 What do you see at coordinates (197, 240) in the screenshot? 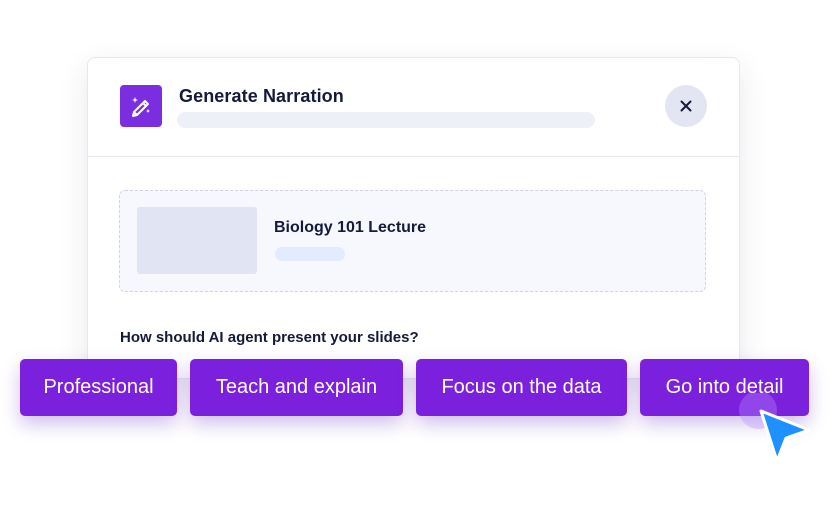
I see `slide-thumbnail` at bounding box center [197, 240].